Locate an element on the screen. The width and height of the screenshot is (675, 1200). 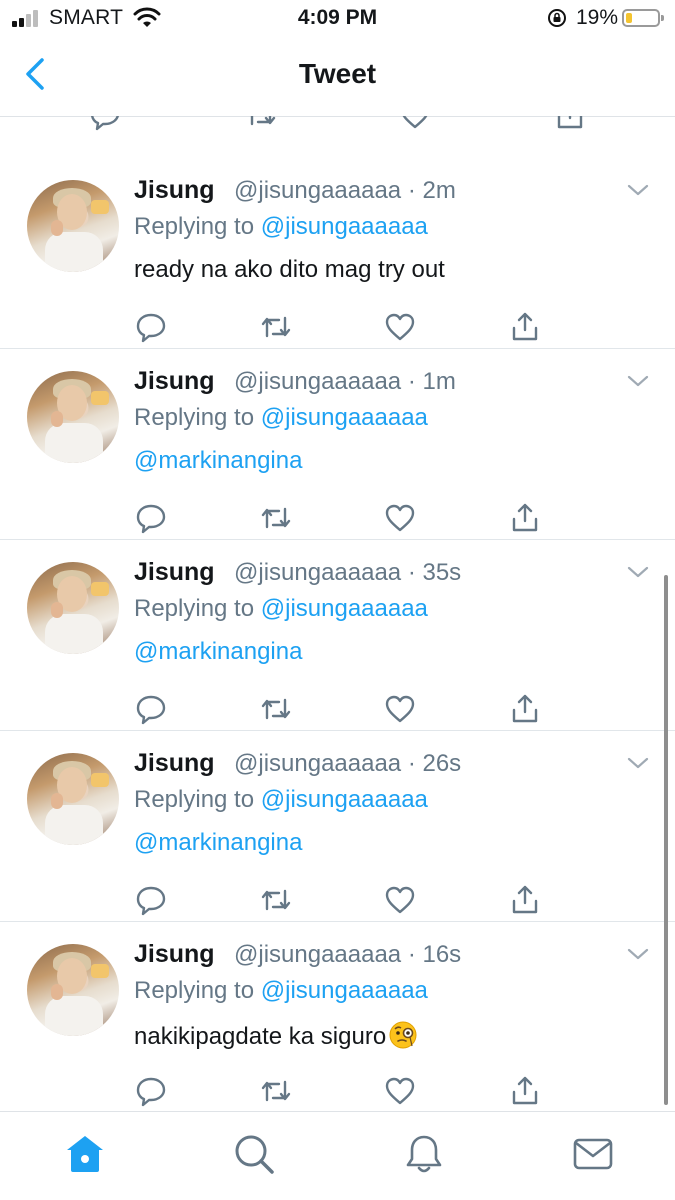
tweet-text-content: ready na ako dito mag try out is located at coordinates (289, 269).